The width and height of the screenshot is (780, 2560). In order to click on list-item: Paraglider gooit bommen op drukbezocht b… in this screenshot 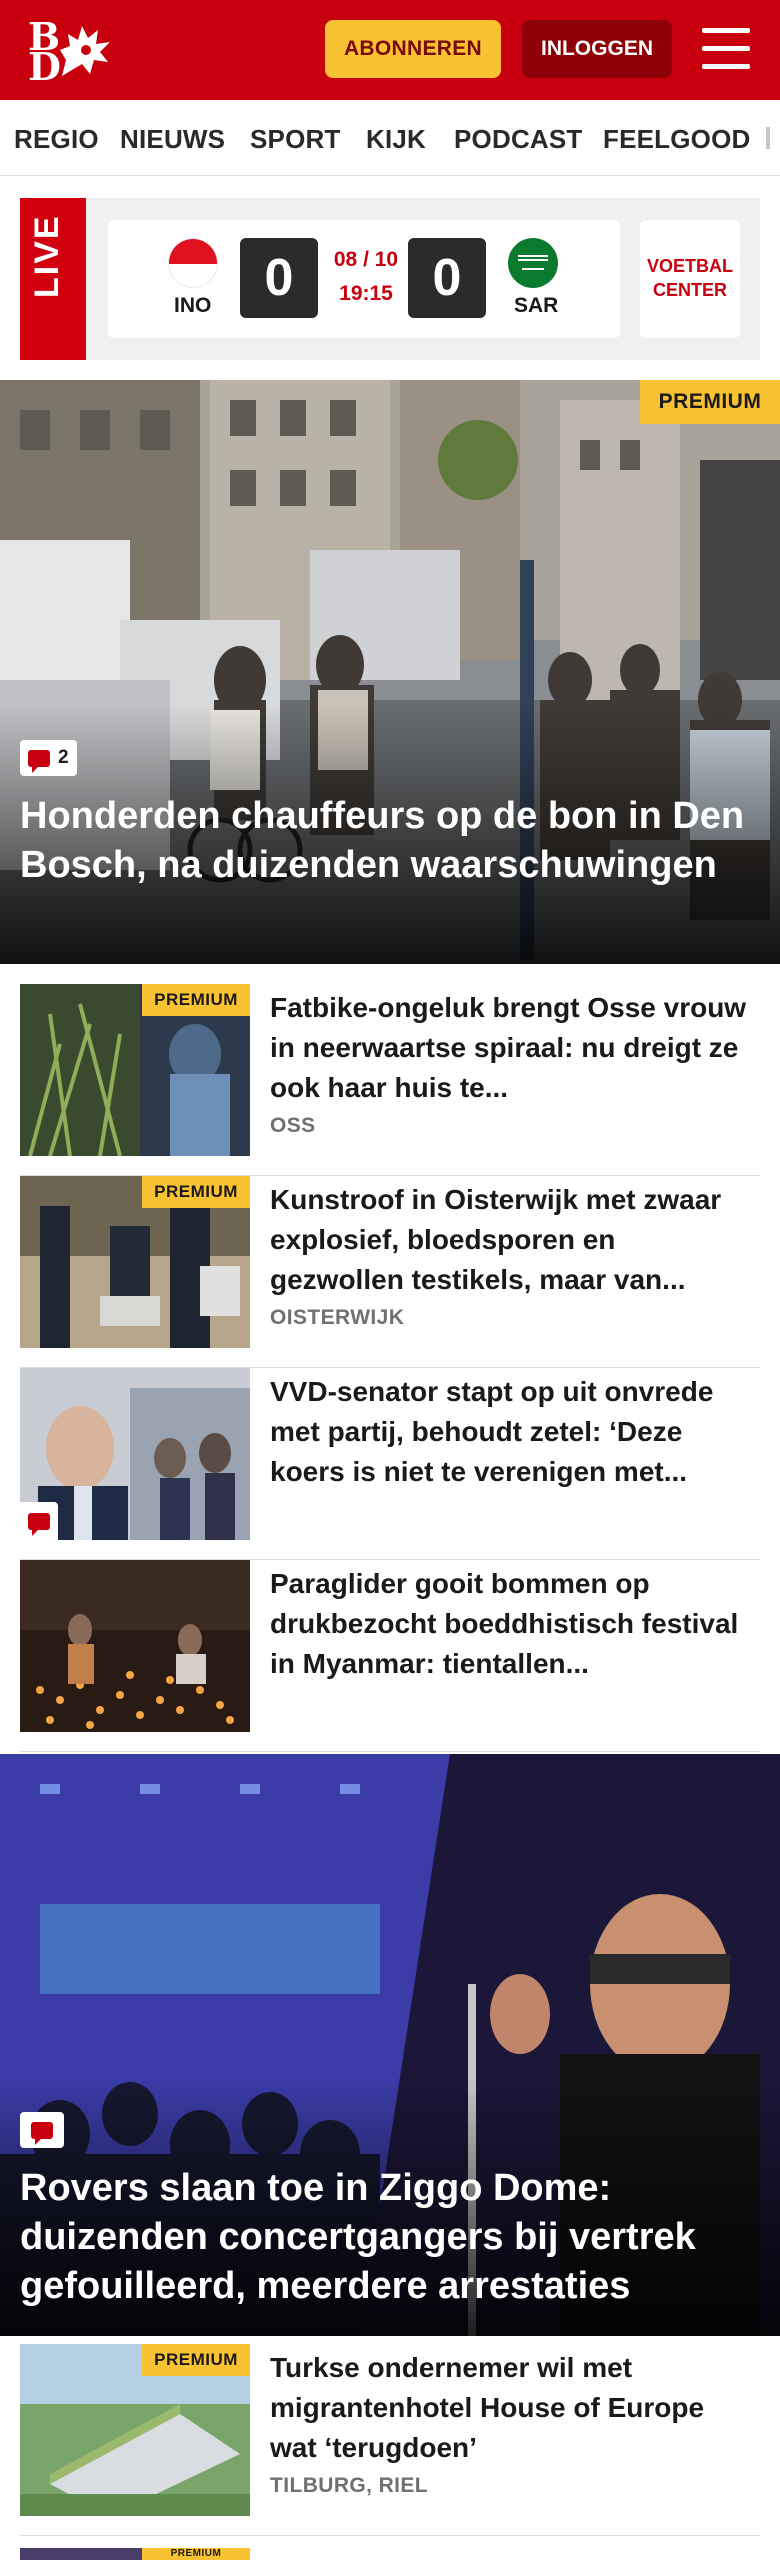, I will do `click(390, 1656)`.